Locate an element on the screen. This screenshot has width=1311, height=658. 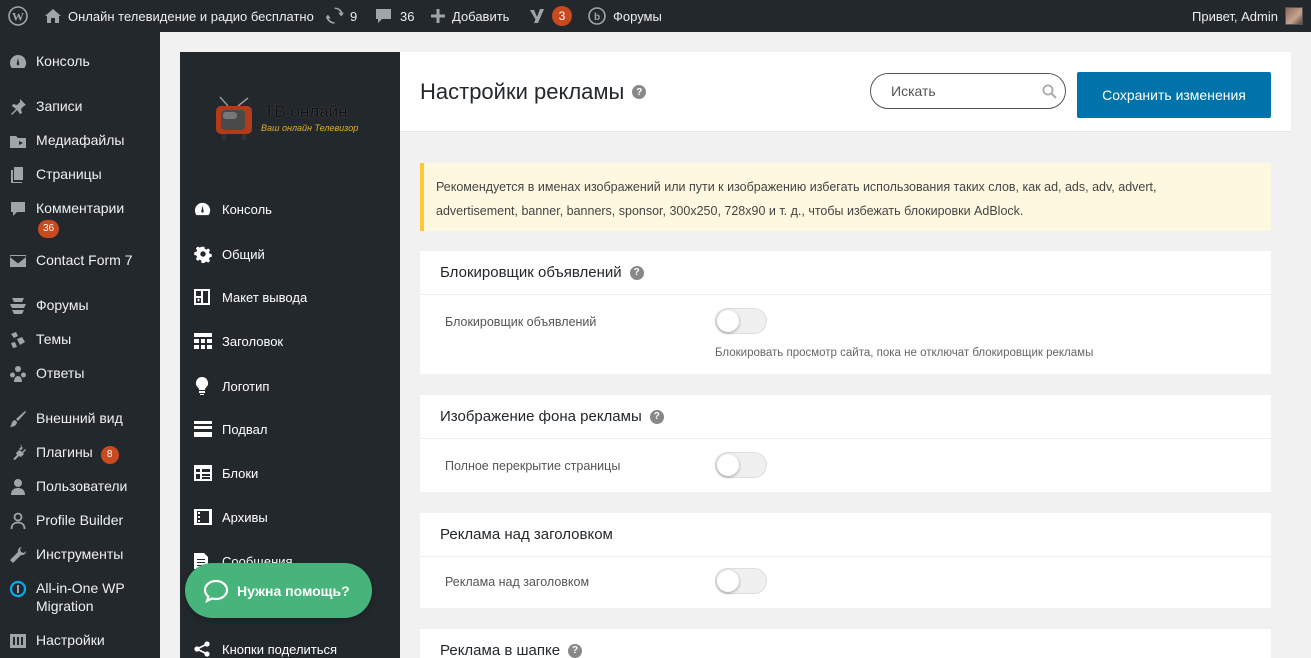
menu-item-users: Пользователи is located at coordinates (80, 486).